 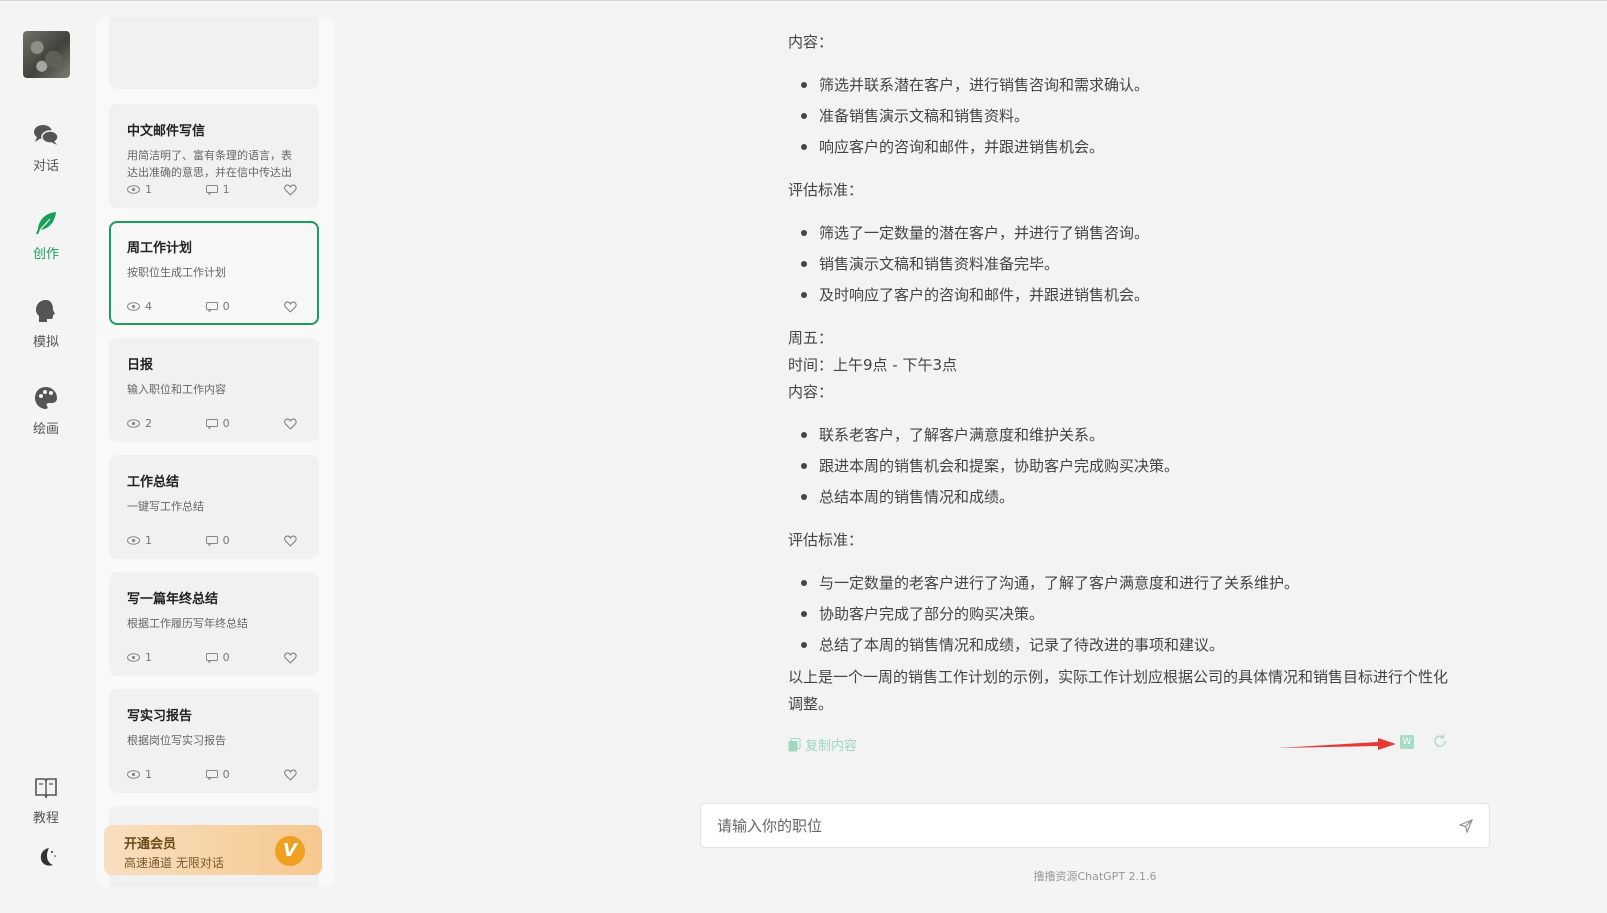 I want to click on rail-label: 绘画, so click(x=45, y=429).